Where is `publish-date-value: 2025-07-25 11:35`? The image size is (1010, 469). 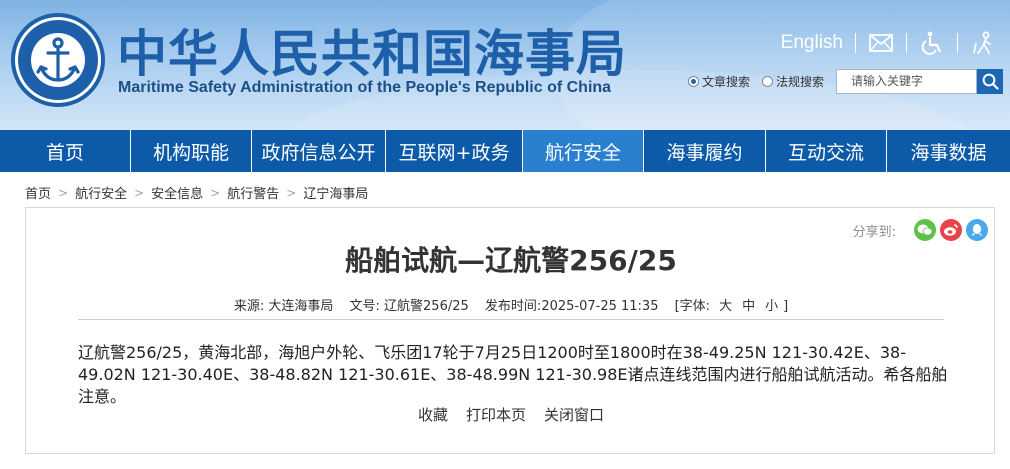
publish-date-value: 2025-07-25 11:35 is located at coordinates (600, 306).